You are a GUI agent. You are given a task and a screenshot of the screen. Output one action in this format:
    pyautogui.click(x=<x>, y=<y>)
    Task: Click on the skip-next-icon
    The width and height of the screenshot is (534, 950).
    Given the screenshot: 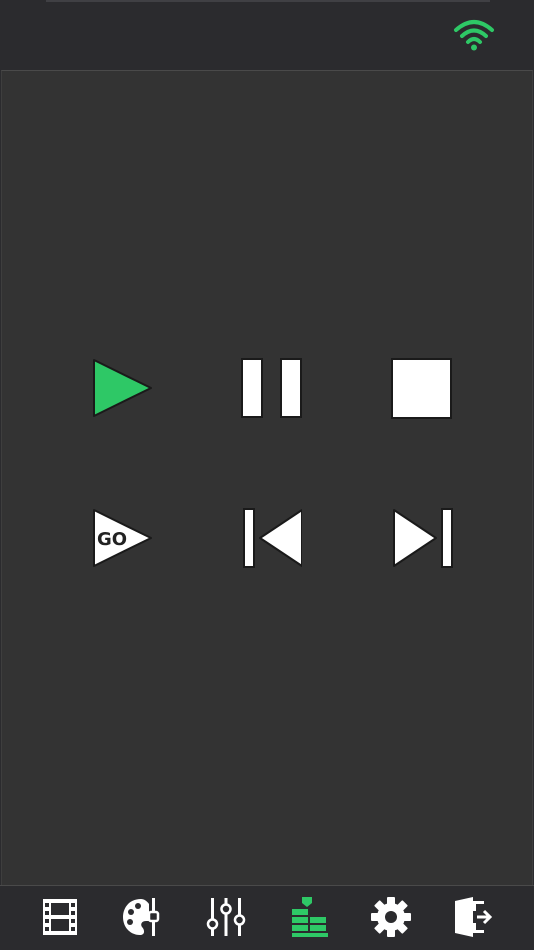 What is the action you would take?
    pyautogui.click(x=423, y=538)
    